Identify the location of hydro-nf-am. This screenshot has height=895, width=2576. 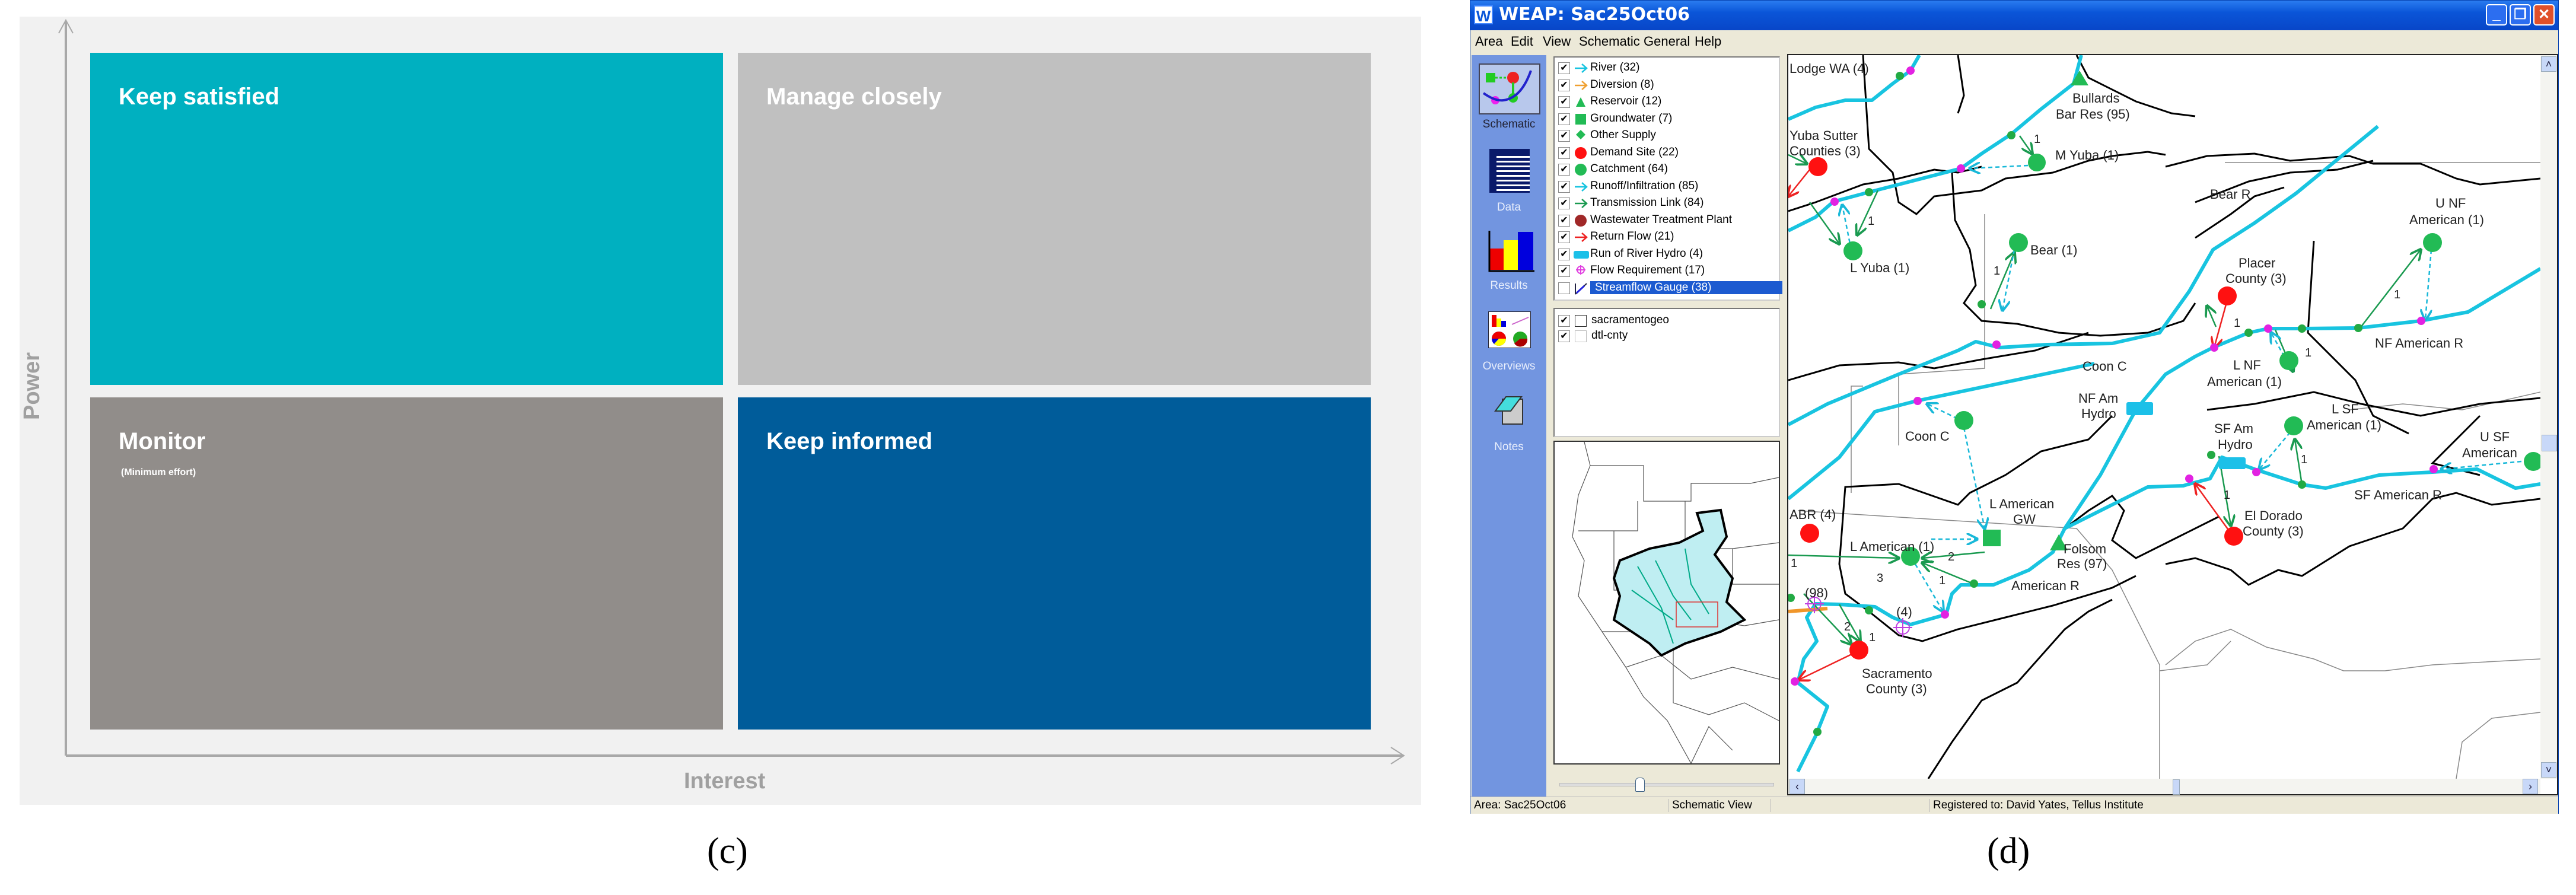
(2139, 409).